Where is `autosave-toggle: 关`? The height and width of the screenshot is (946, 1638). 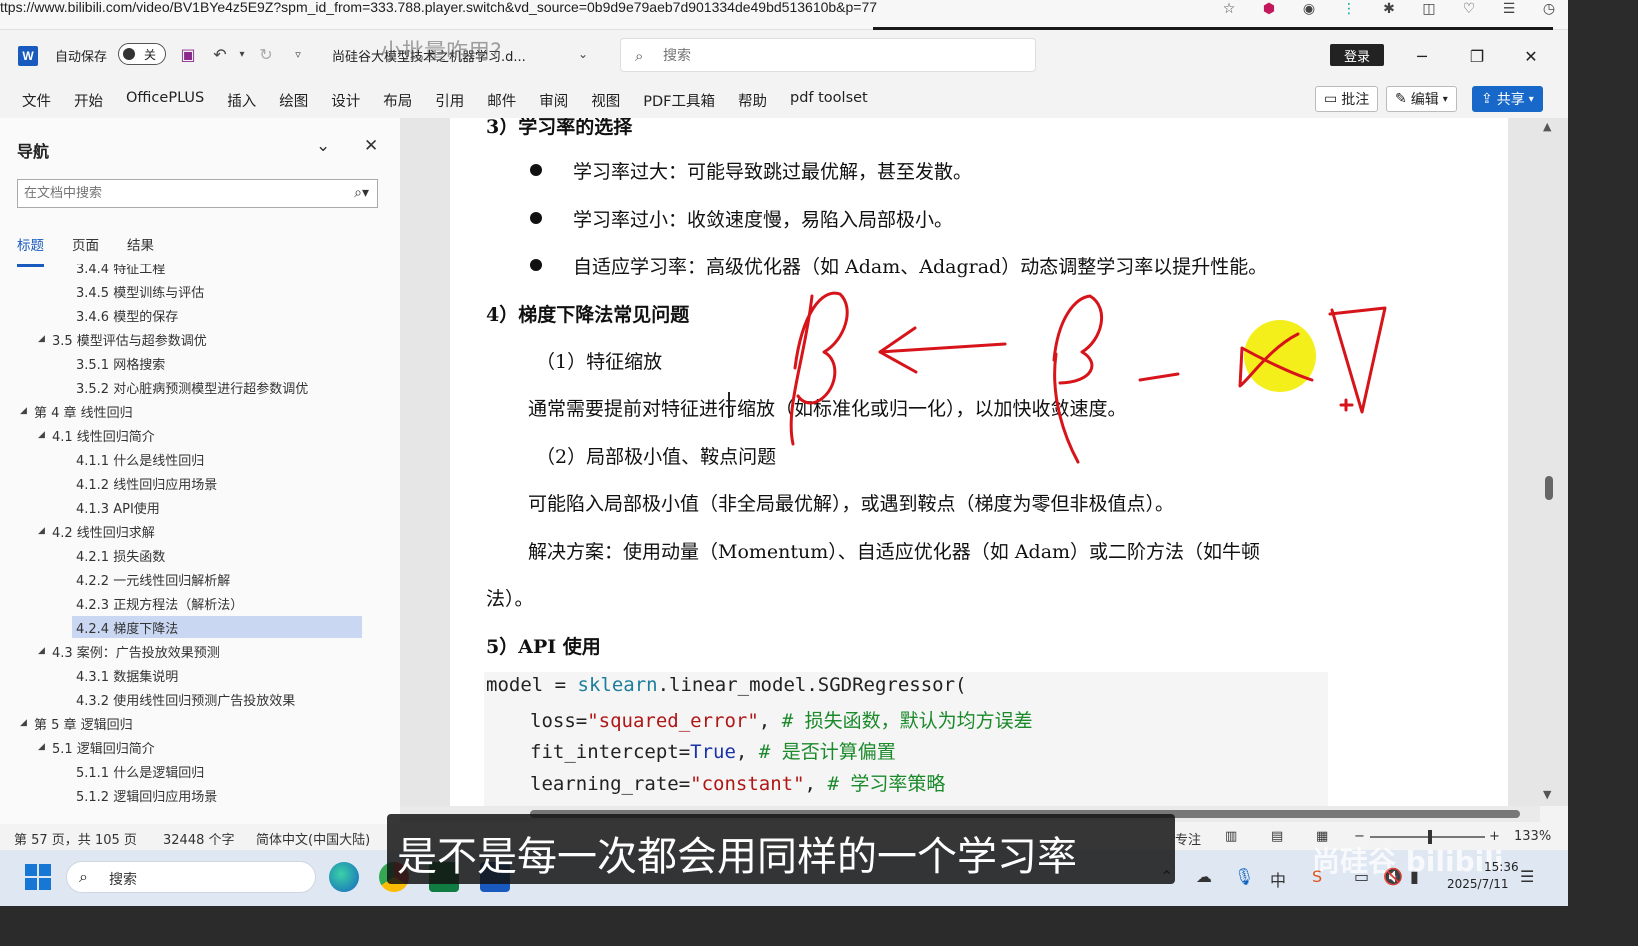
autosave-toggle: 关 is located at coordinates (142, 54).